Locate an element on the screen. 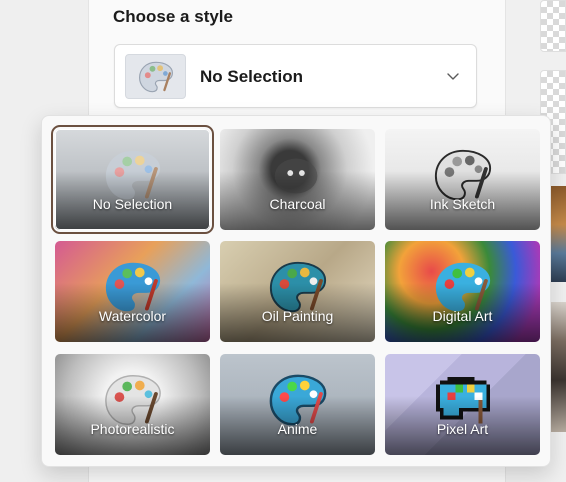 This screenshot has height=482, width=566. style-tile-oil-painting: Oil Painting is located at coordinates (297, 291).